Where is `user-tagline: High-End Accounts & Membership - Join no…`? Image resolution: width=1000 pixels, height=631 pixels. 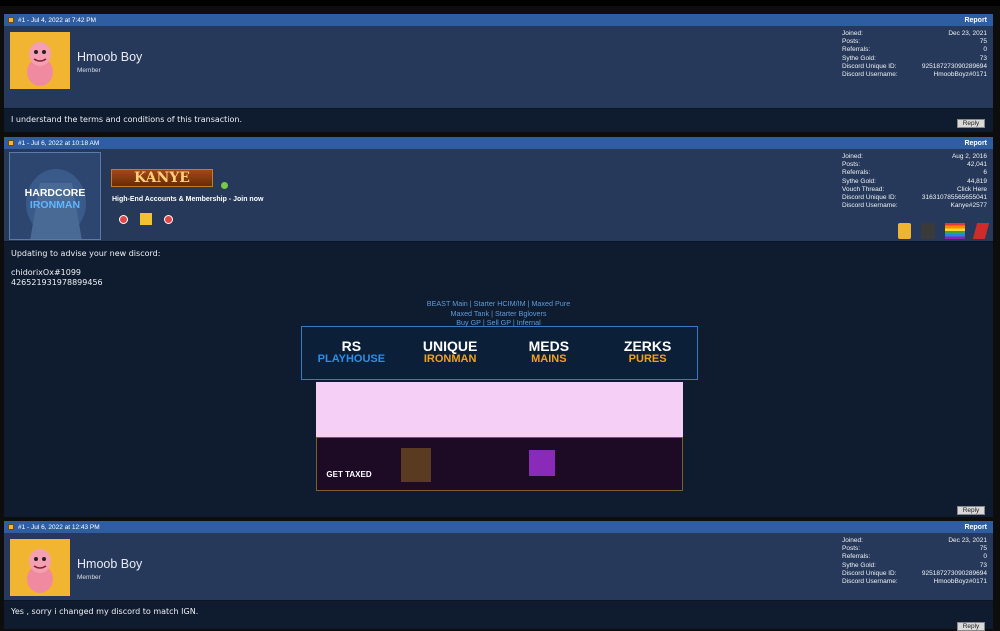
user-tagline: High-End Accounts & Membership - Join no… is located at coordinates (188, 199).